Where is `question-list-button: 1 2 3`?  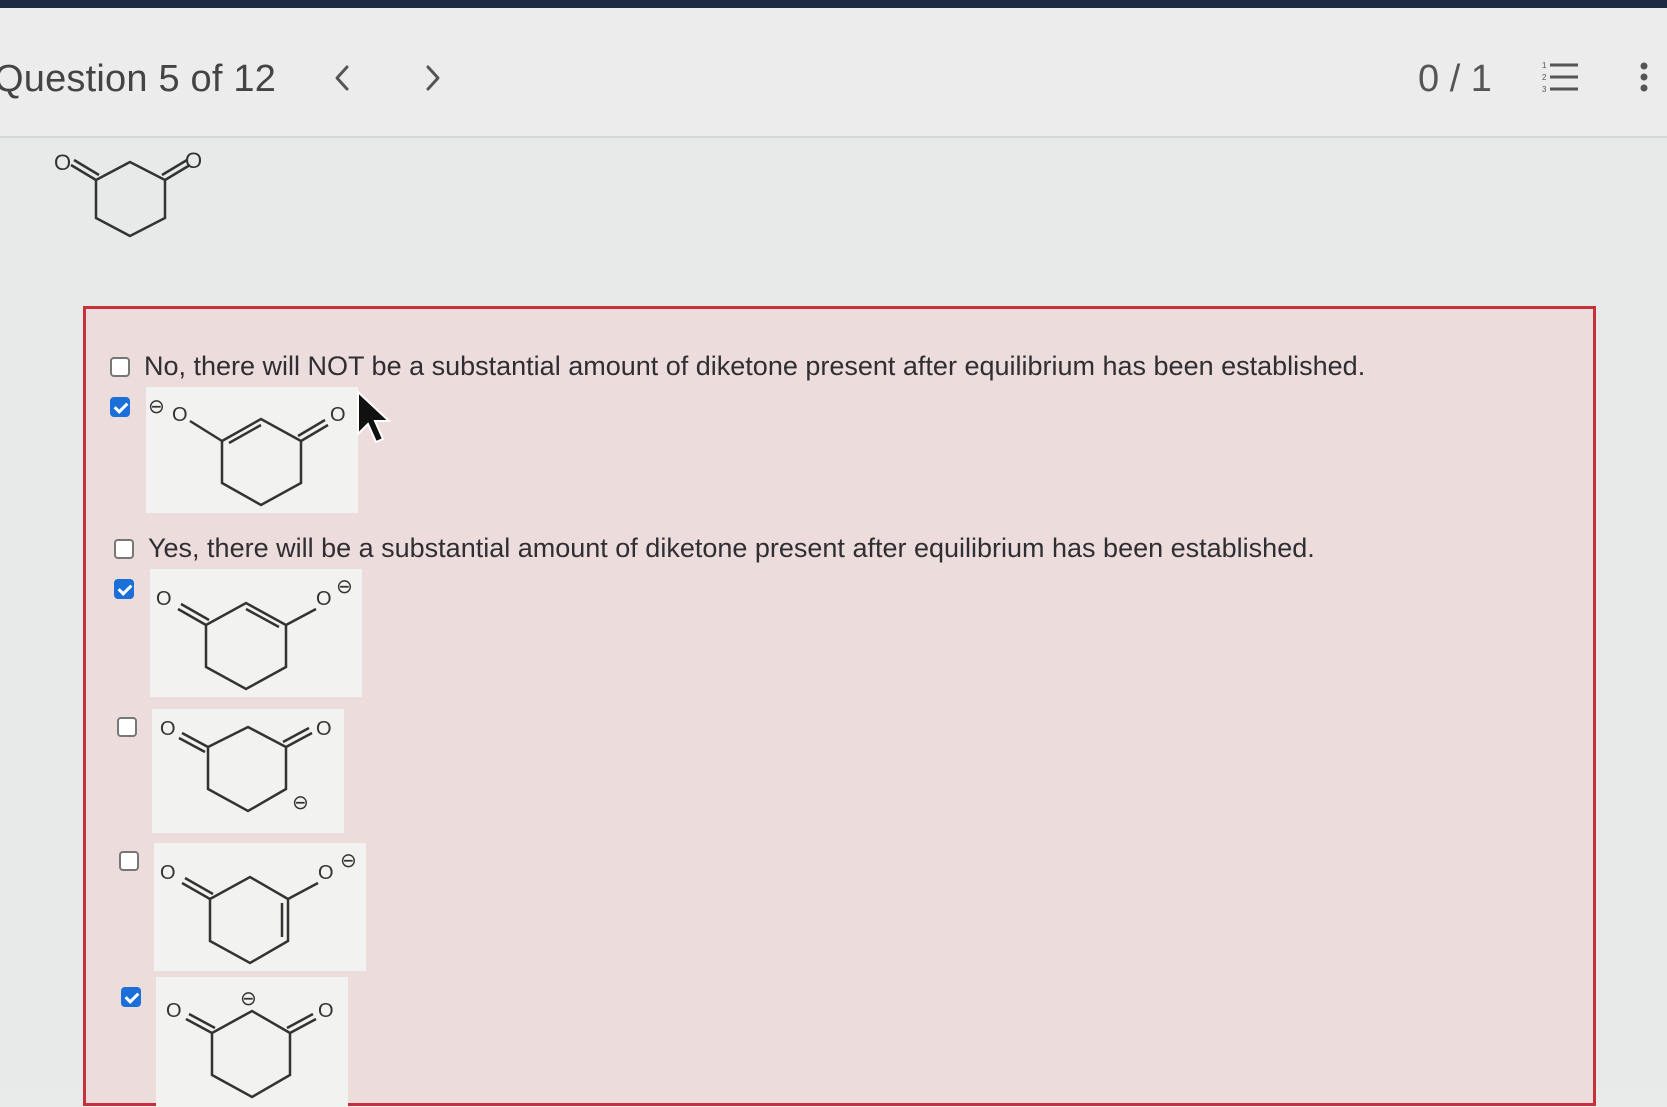 question-list-button: 1 2 3 is located at coordinates (1560, 78).